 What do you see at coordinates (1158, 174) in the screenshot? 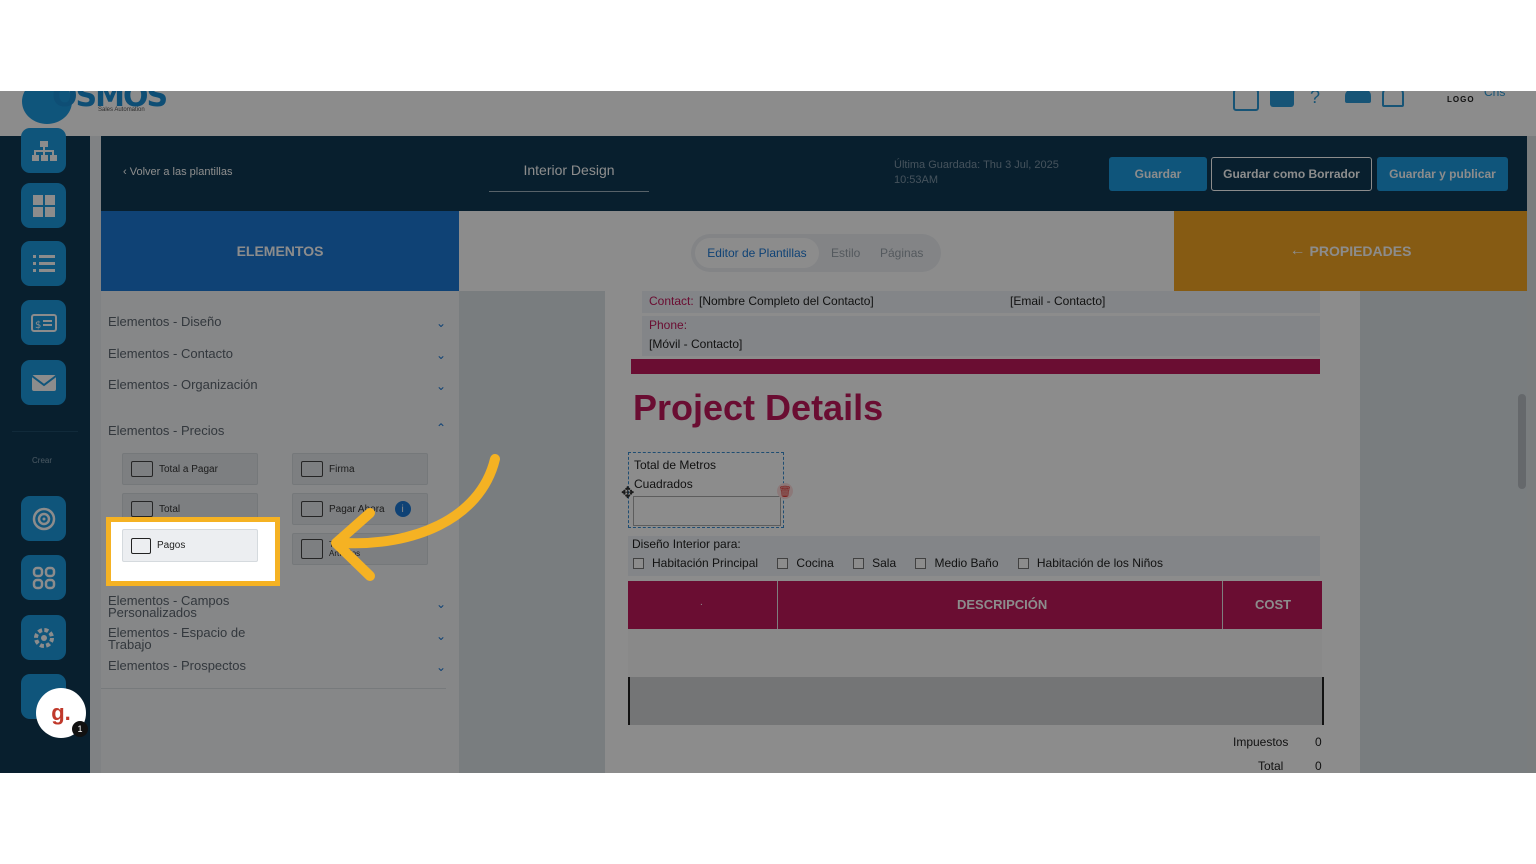
I see `save-button: Guardar` at bounding box center [1158, 174].